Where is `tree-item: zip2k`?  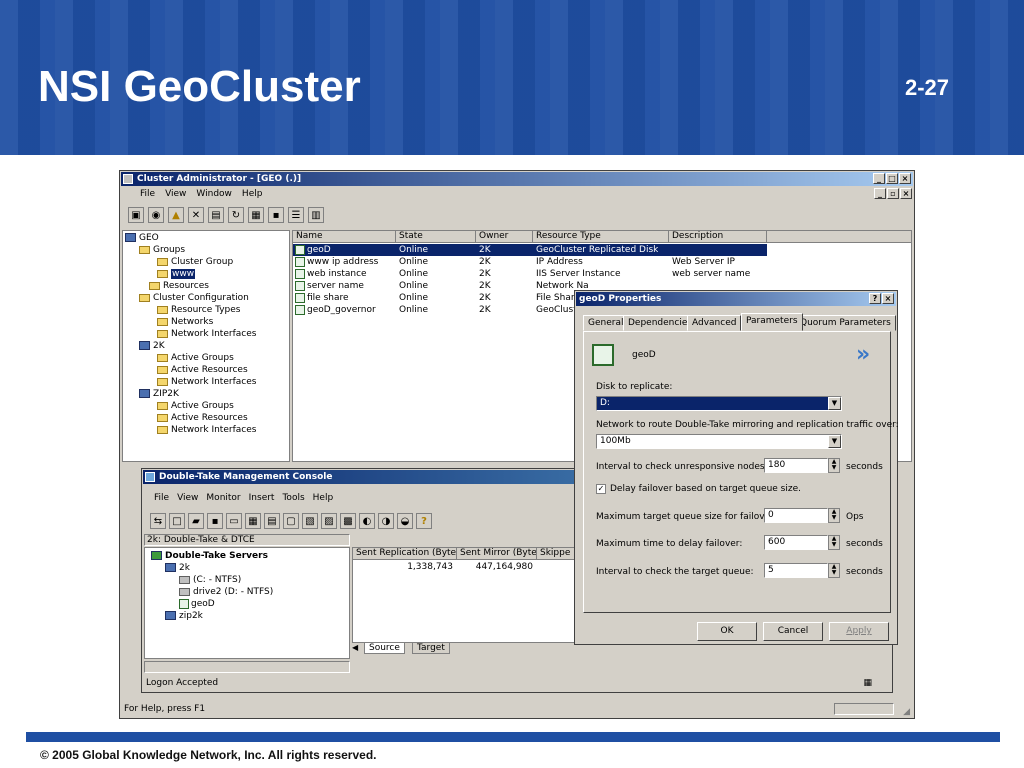
tree-item: zip2k is located at coordinates (184, 616).